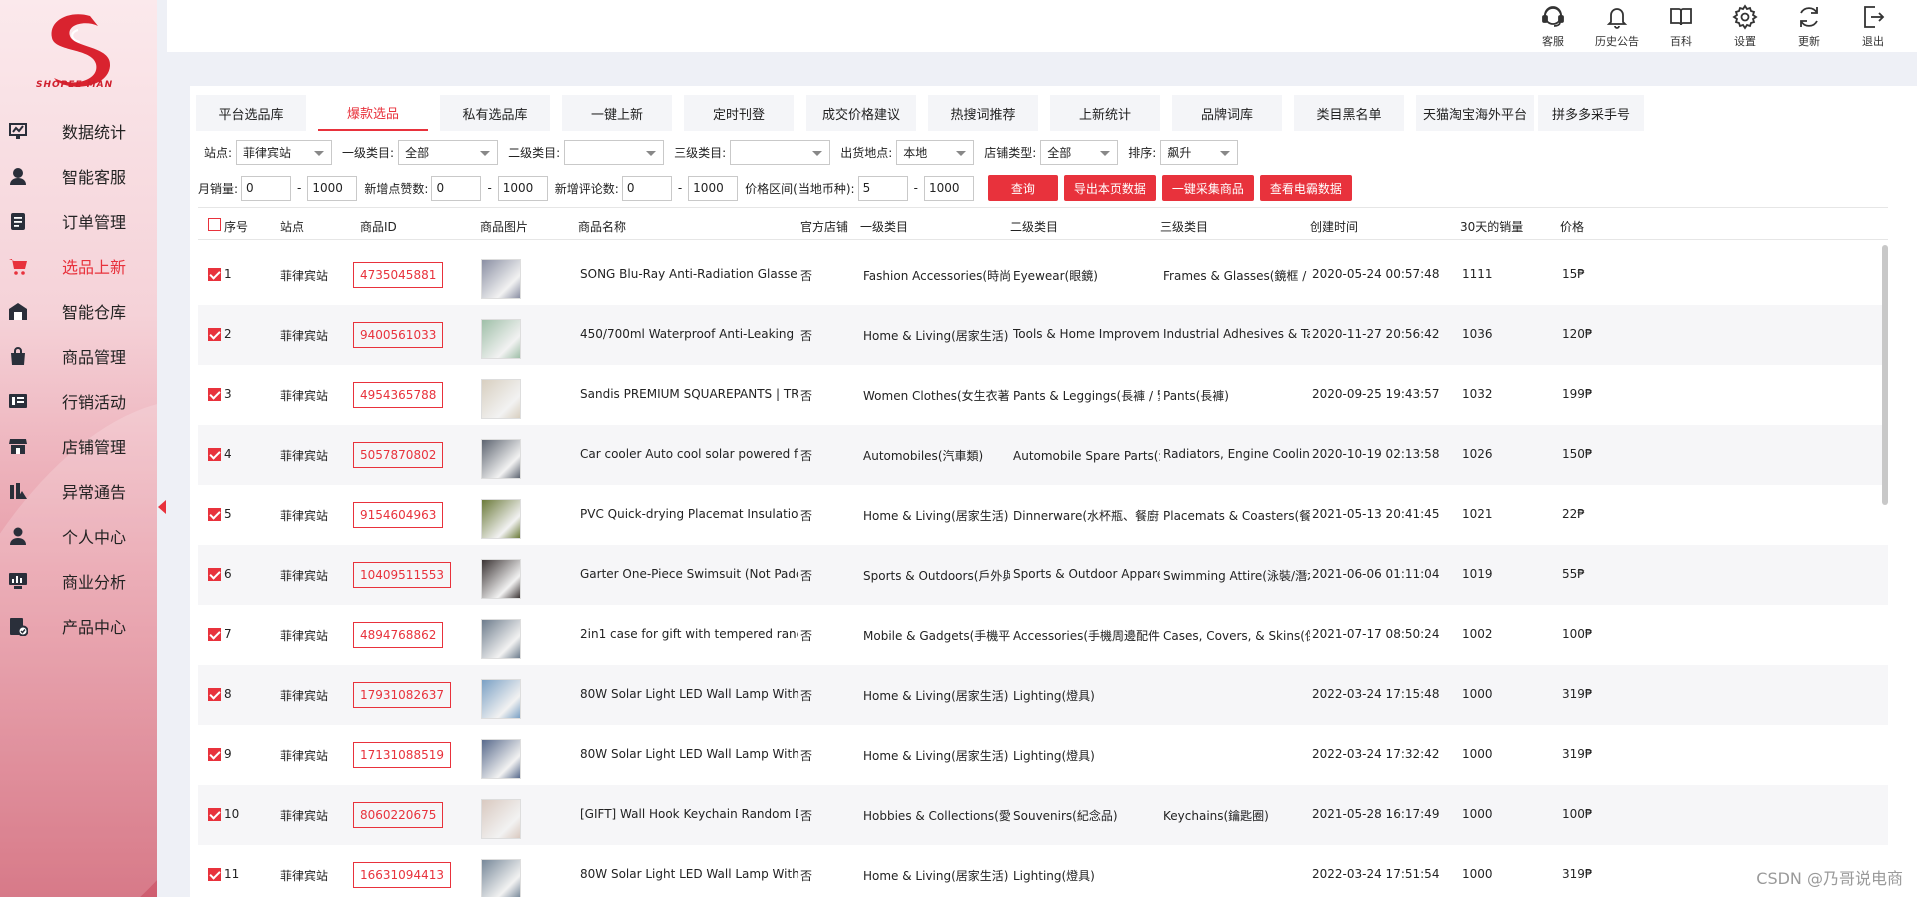 The image size is (1917, 897). What do you see at coordinates (78, 310) in the screenshot?
I see `sidebar-item-5: 智能仓库` at bounding box center [78, 310].